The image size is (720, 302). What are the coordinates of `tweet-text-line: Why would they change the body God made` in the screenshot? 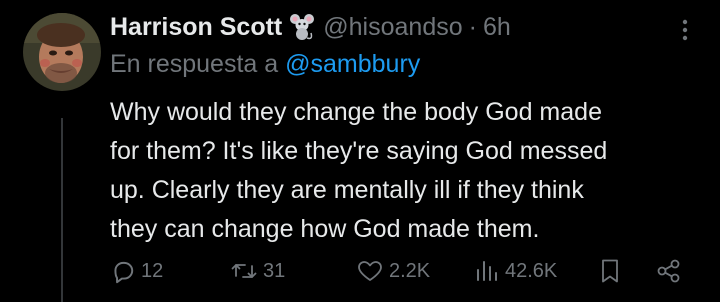 It's located at (356, 112).